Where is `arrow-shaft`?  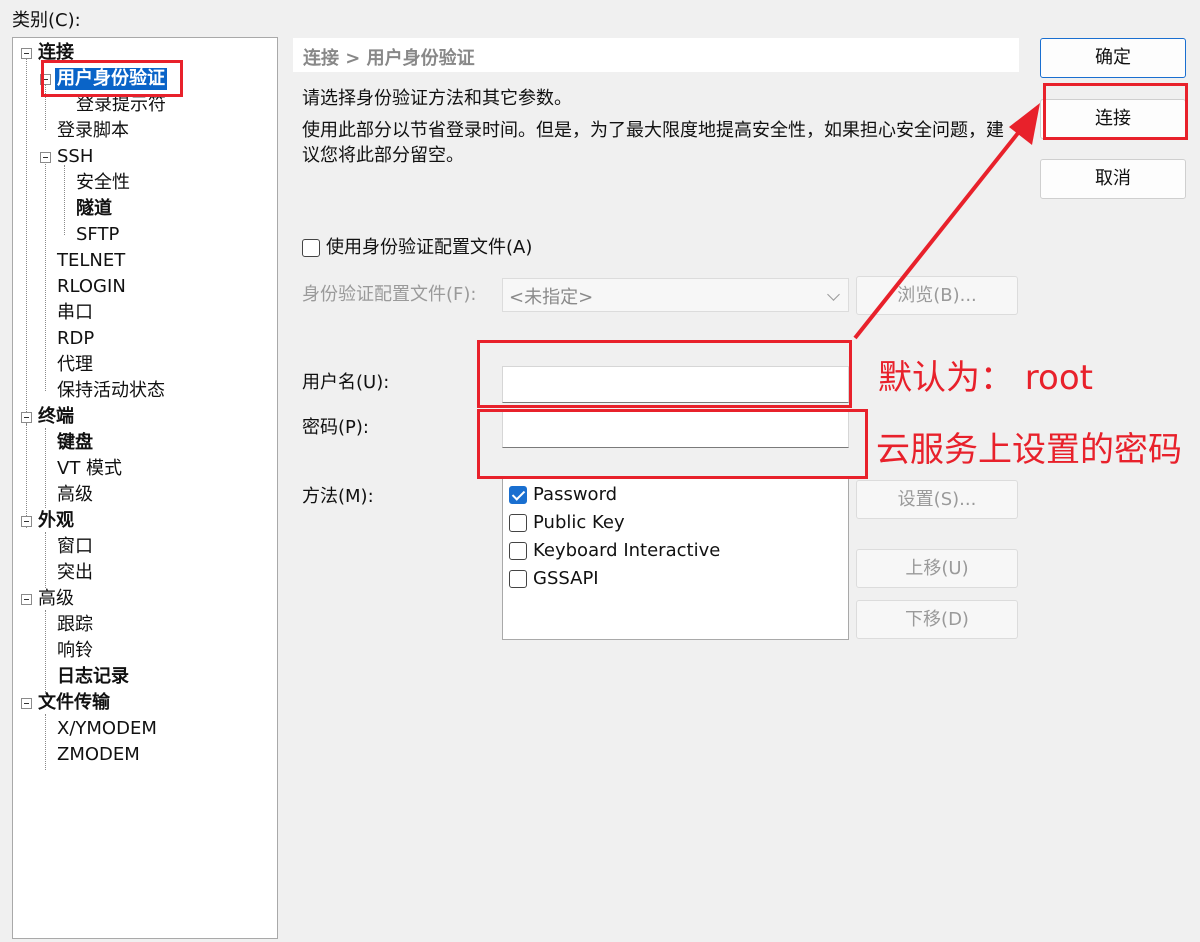 arrow-shaft is located at coordinates (938, 233).